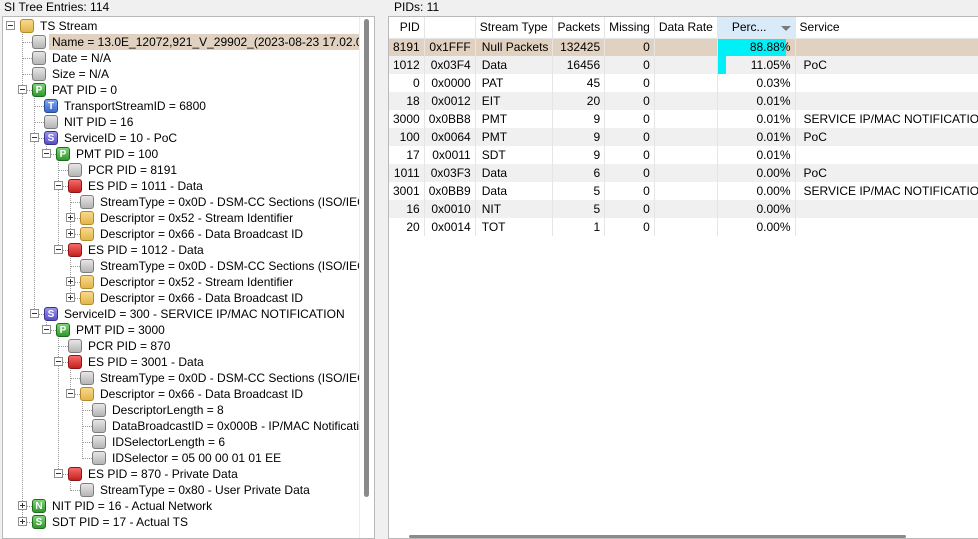 The height and width of the screenshot is (539, 978). Describe the element at coordinates (683, 101) in the screenshot. I see `table-row: 18 0x0012 EIT 20 0 0.01%` at that location.